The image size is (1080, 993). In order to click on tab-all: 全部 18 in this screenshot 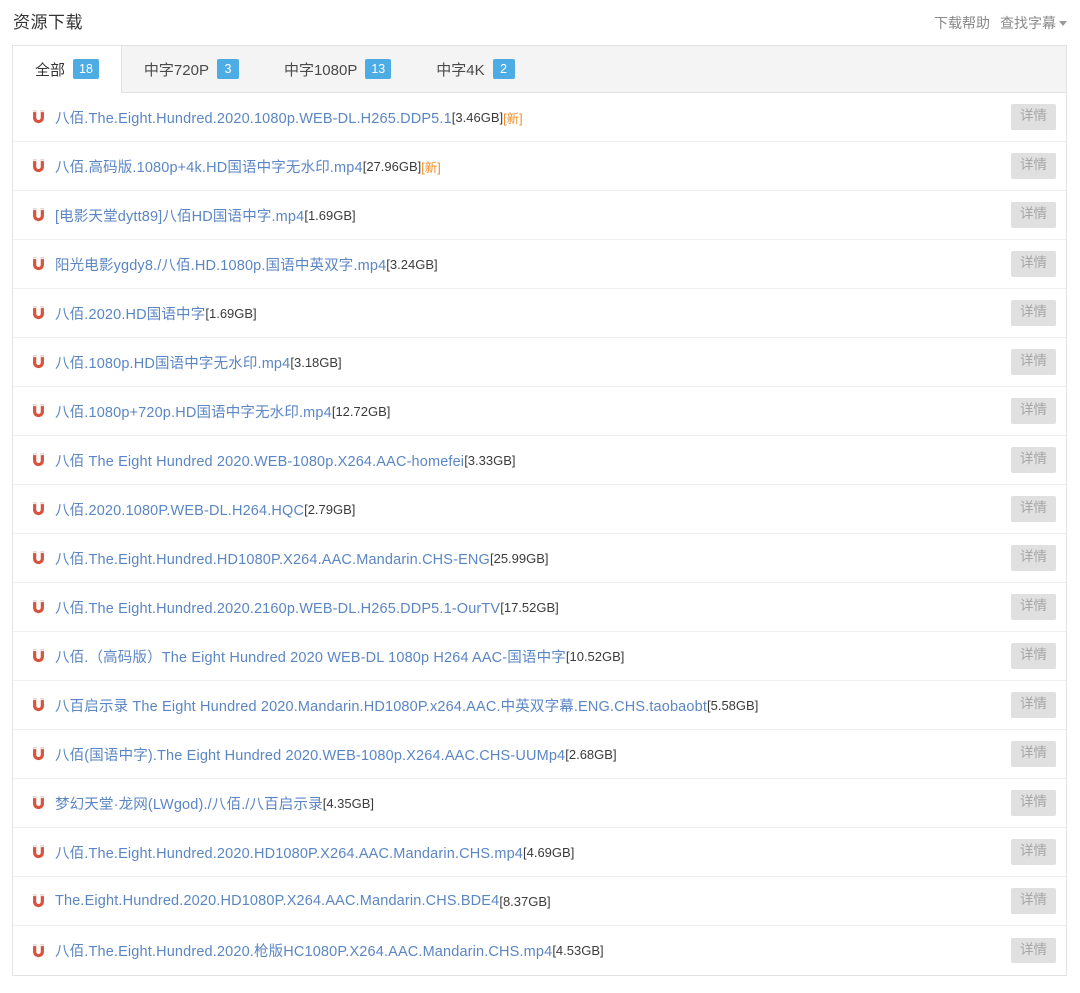, I will do `click(67, 69)`.